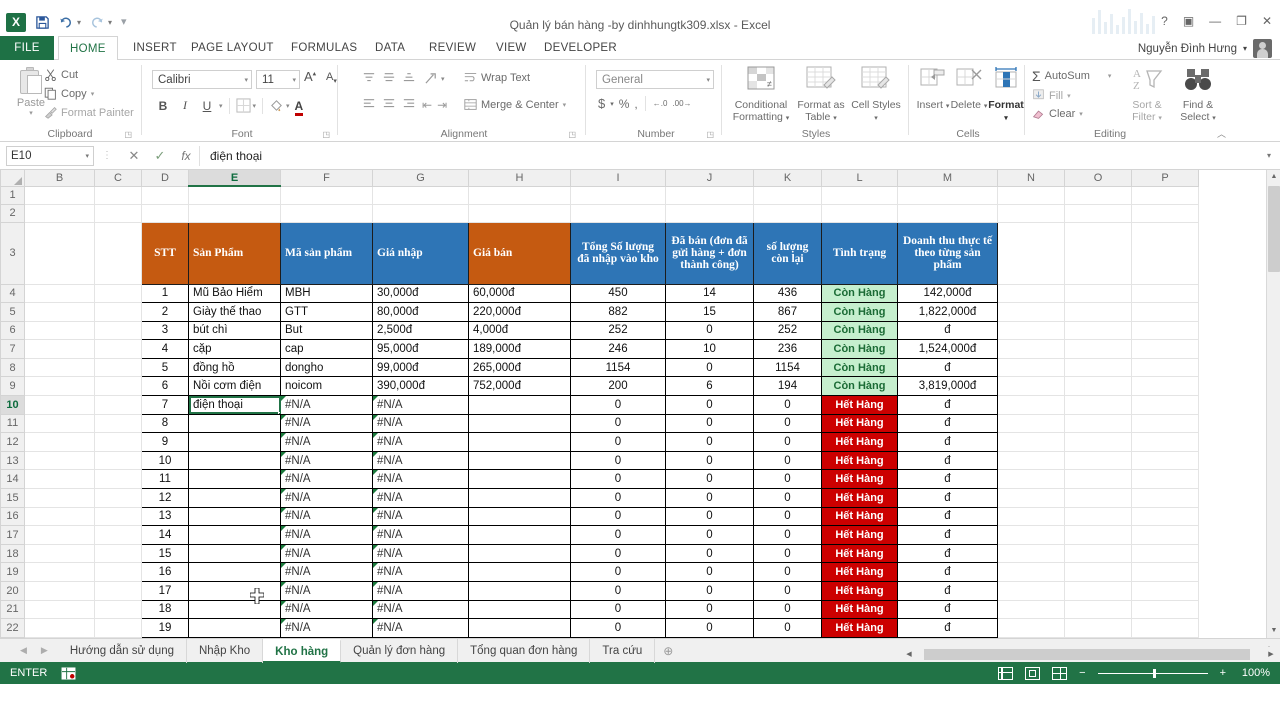  I want to click on table-header-cell: Tổng Số lượng đã nhập vào kho, so click(618, 253).